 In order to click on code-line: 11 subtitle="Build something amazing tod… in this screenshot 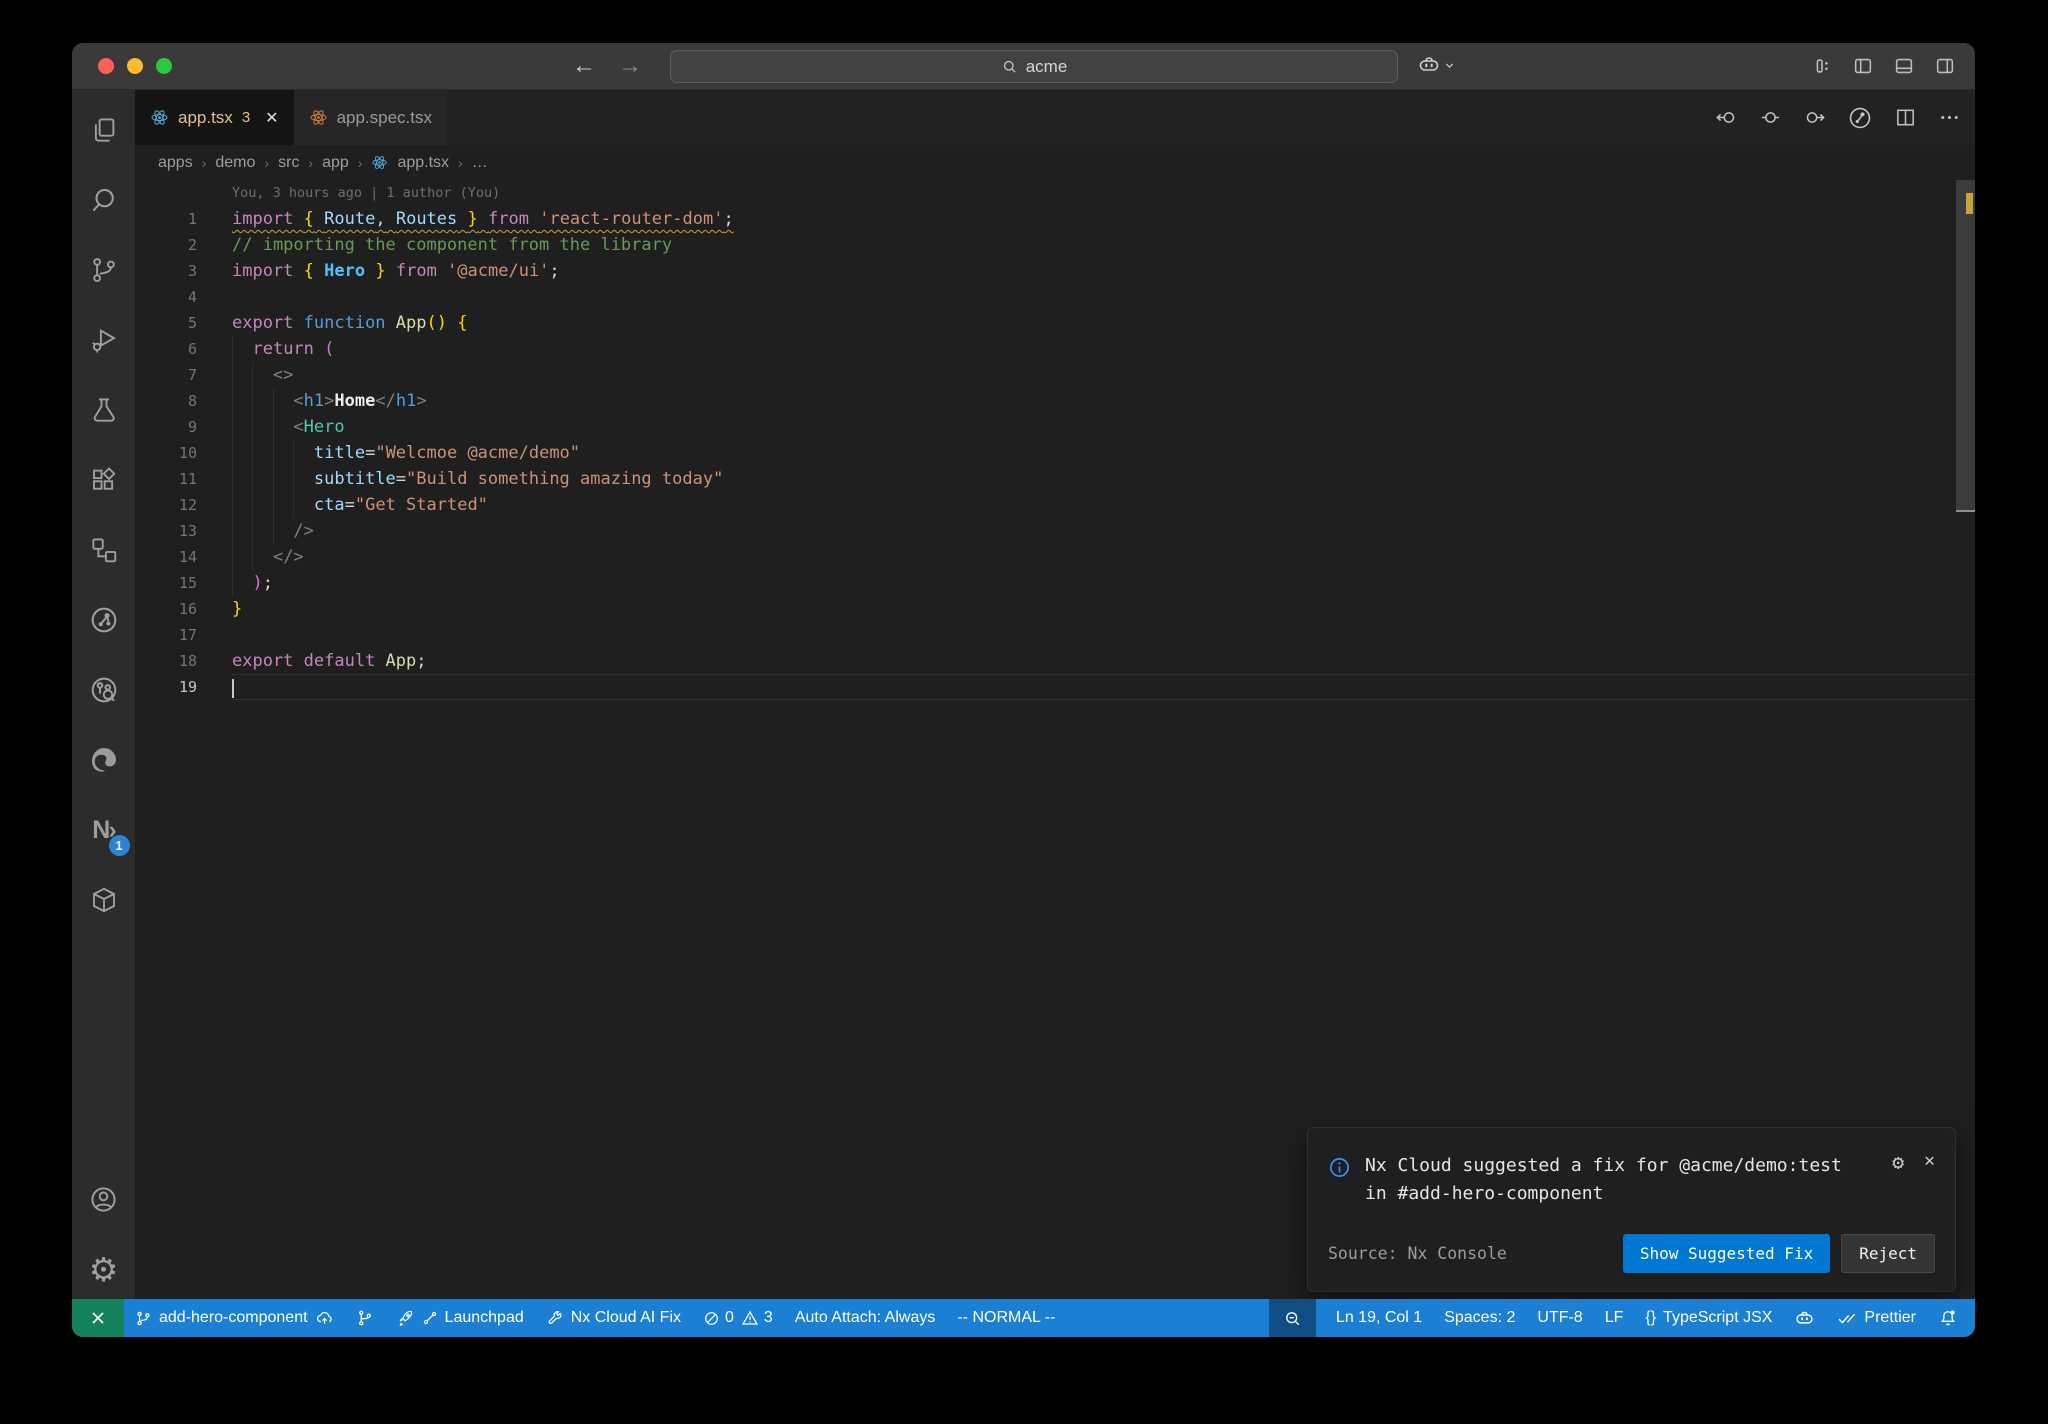, I will do `click(1055, 479)`.